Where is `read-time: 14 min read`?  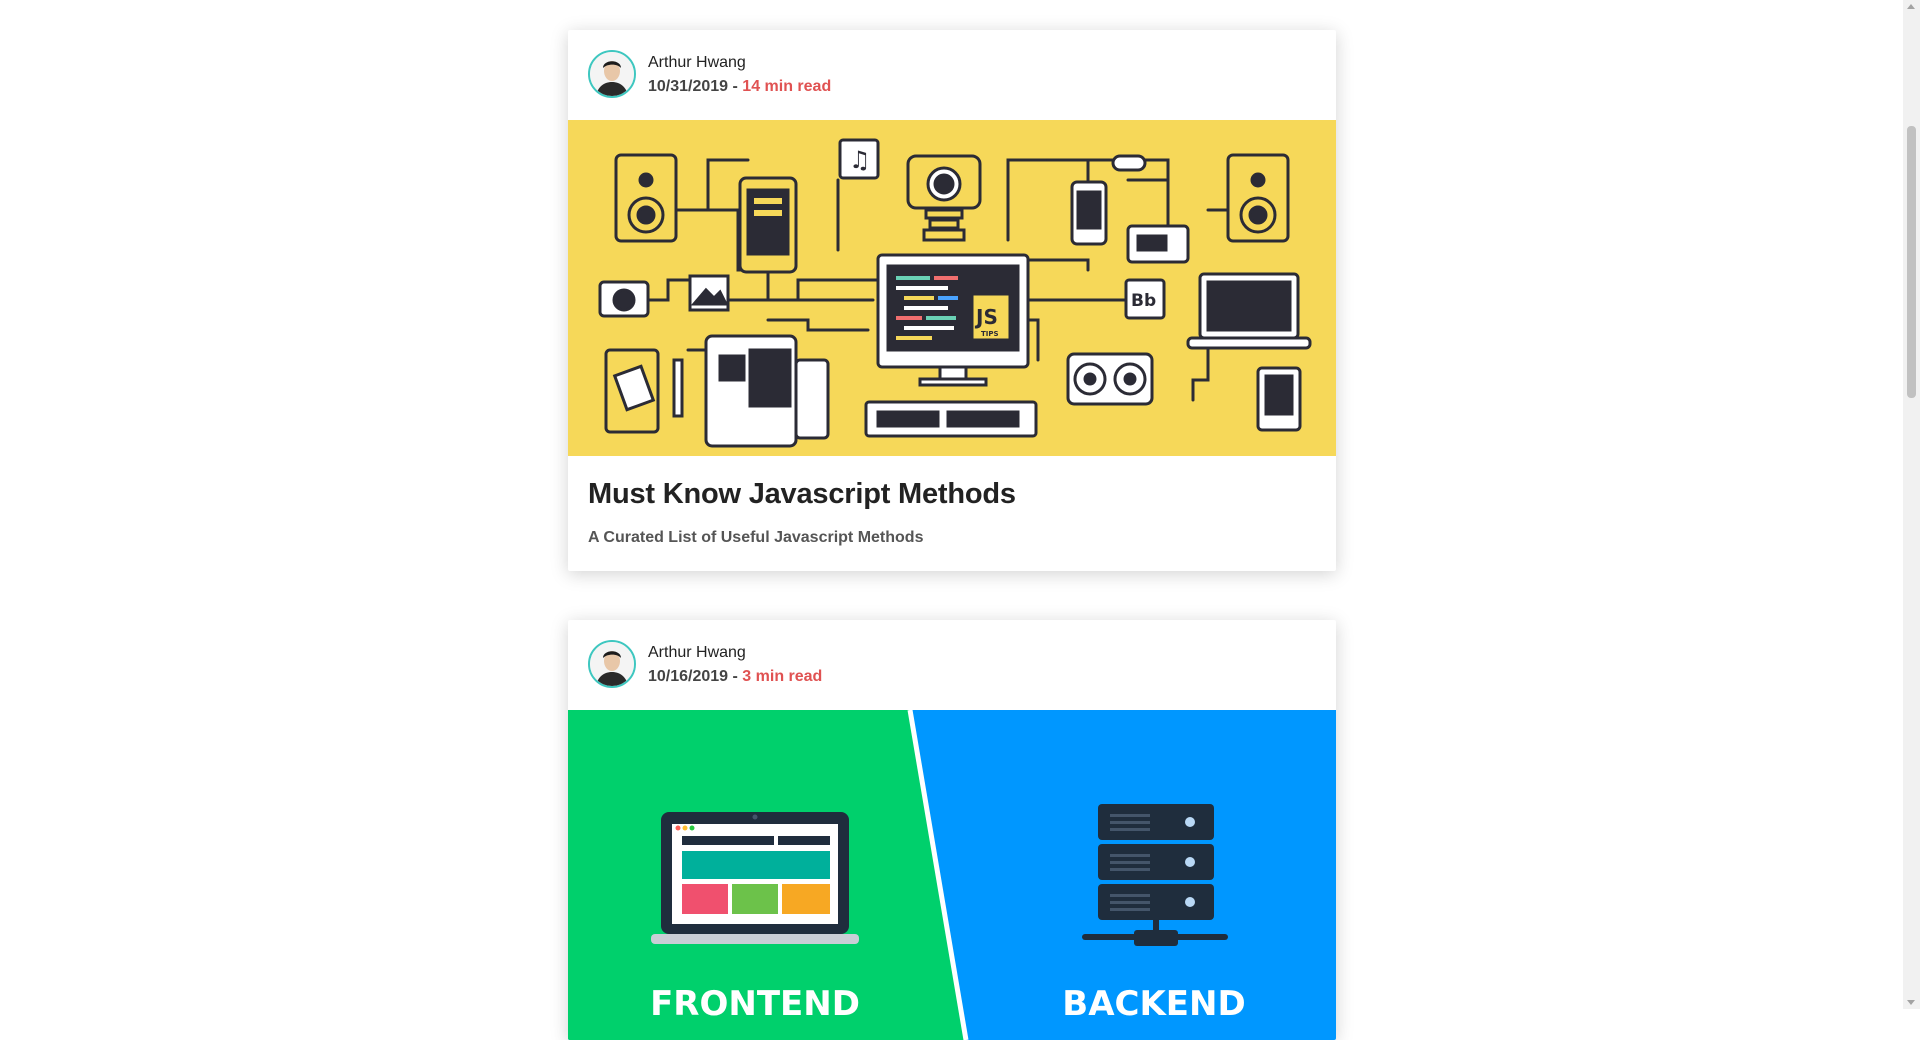 read-time: 14 min read is located at coordinates (787, 86).